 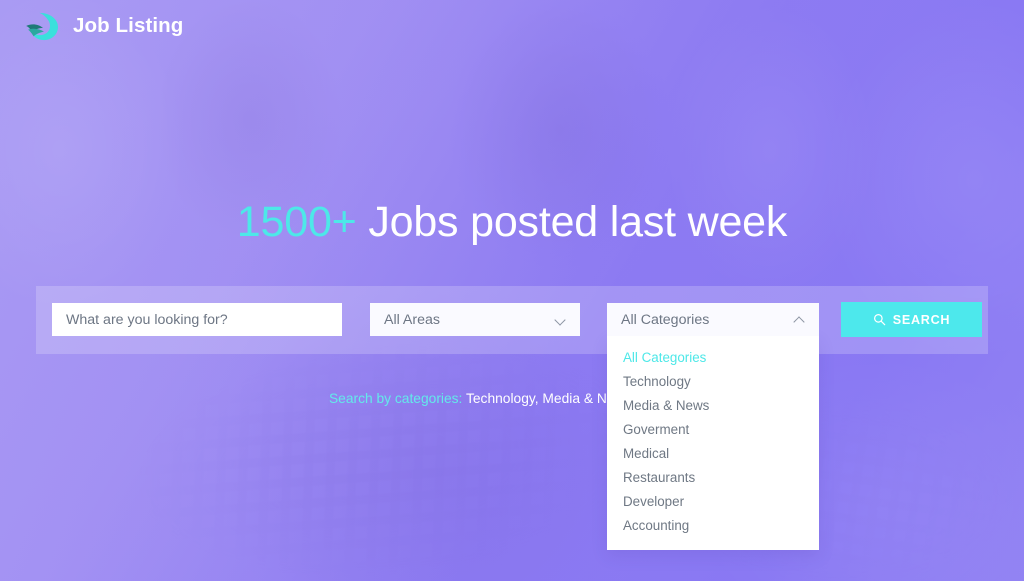 I want to click on category-option: Restaurants, so click(x=713, y=478).